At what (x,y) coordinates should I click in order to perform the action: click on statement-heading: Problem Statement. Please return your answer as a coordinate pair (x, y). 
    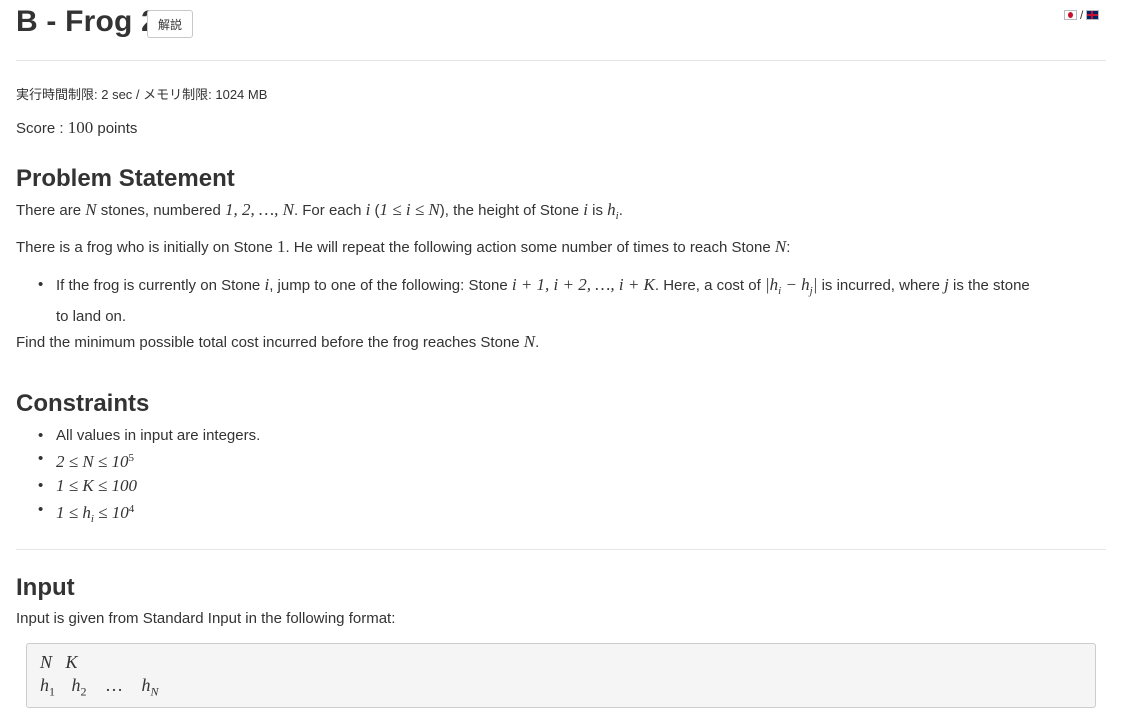
    Looking at the image, I should click on (125, 178).